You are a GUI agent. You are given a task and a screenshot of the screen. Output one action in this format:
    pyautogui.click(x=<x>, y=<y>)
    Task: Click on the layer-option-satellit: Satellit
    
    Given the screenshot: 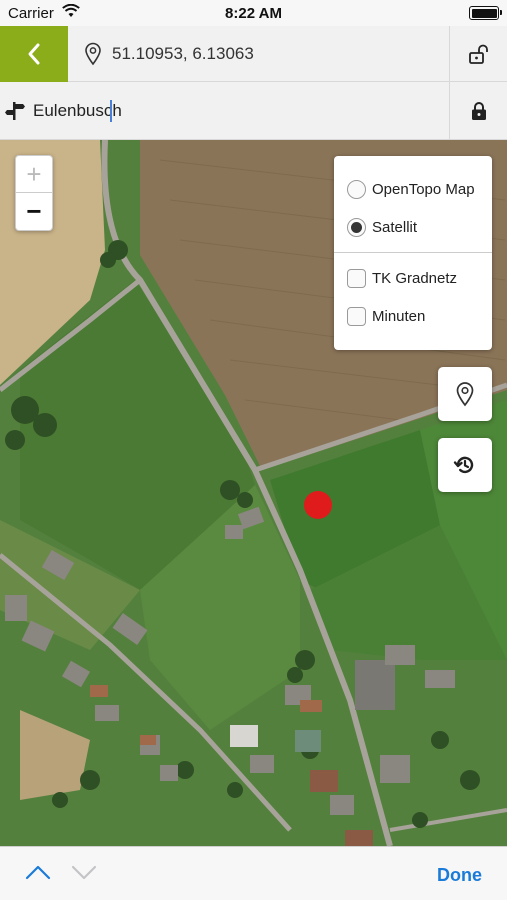 What is the action you would take?
    pyautogui.click(x=382, y=227)
    